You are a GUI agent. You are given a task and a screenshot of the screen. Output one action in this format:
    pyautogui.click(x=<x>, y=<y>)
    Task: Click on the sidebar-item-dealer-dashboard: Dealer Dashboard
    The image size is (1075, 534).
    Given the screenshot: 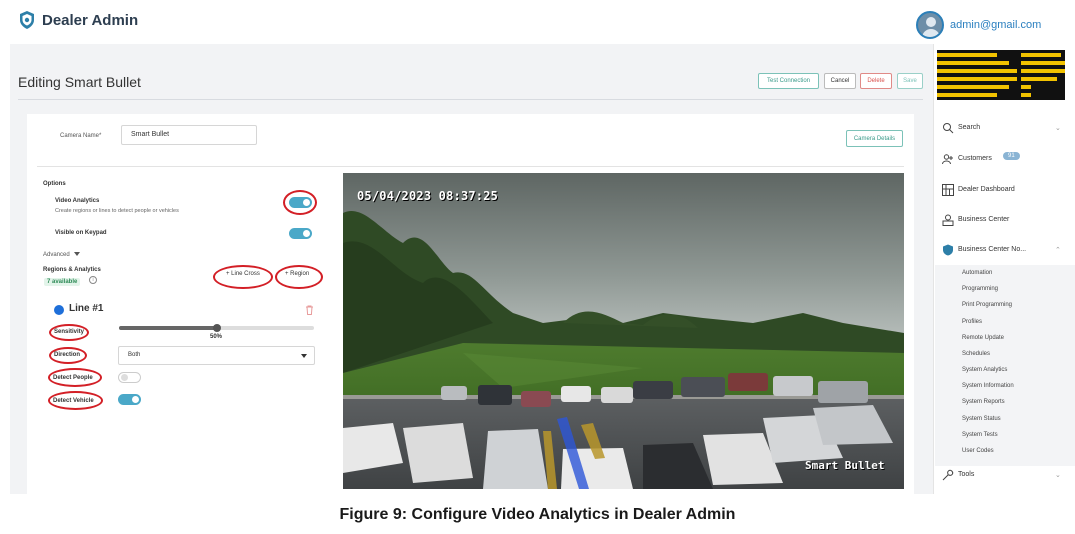 What is the action you would take?
    pyautogui.click(x=1004, y=190)
    